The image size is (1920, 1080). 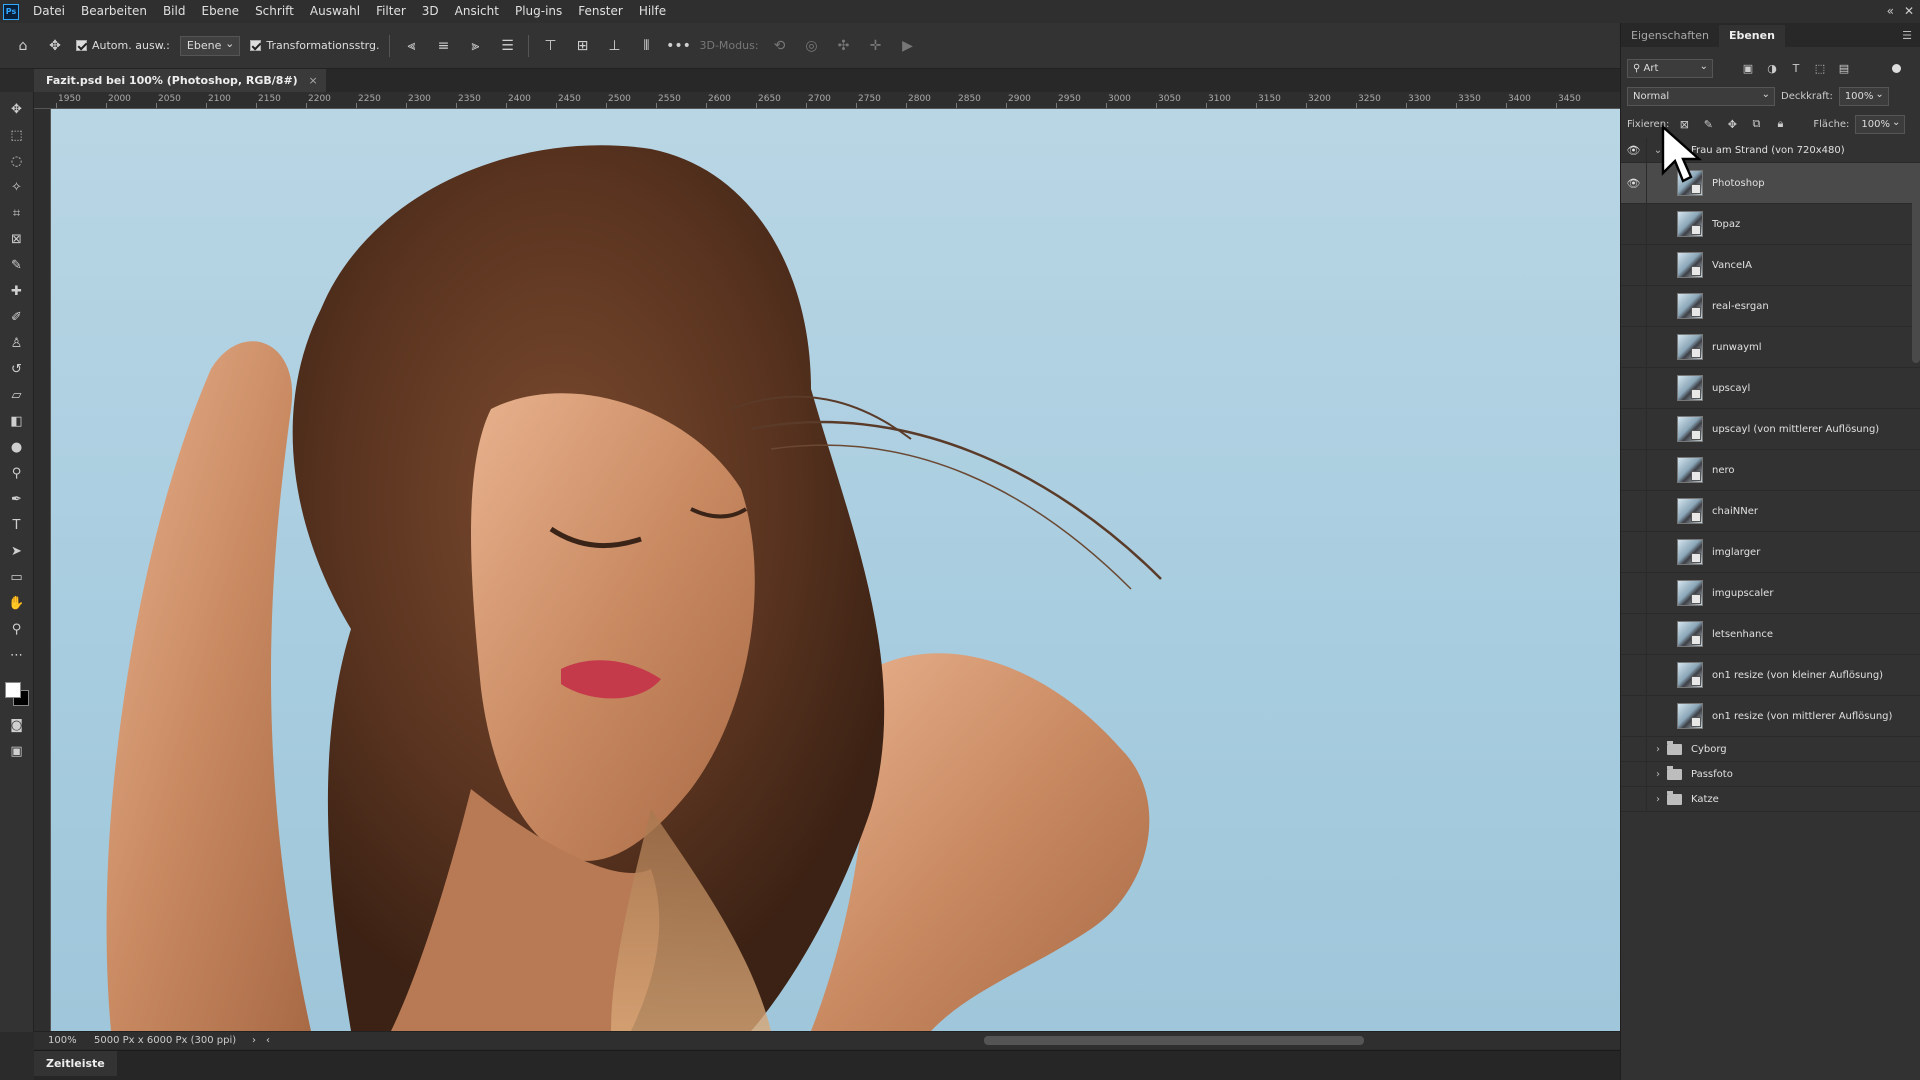 What do you see at coordinates (314, 45) in the screenshot?
I see `transform-controls-checkbox: Transformationsstrg.` at bounding box center [314, 45].